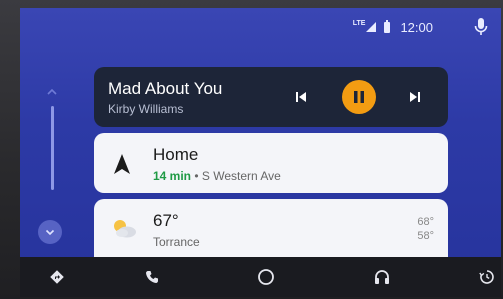 Image resolution: width=503 pixels, height=299 pixels. I want to click on nav-tab-phone, so click(152, 277).